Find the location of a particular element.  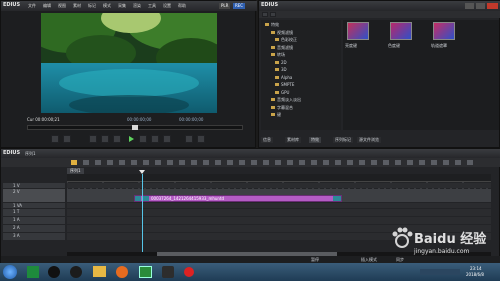

tab-item: 特效 is located at coordinates (315, 140).